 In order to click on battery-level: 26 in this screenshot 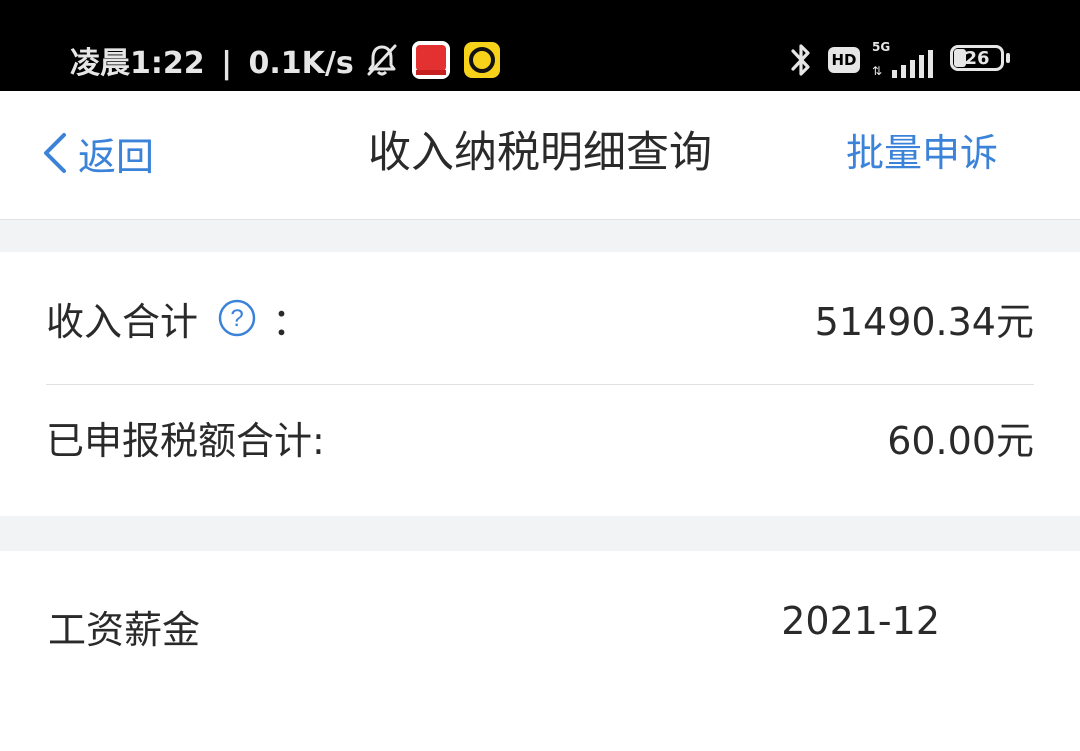, I will do `click(977, 58)`.